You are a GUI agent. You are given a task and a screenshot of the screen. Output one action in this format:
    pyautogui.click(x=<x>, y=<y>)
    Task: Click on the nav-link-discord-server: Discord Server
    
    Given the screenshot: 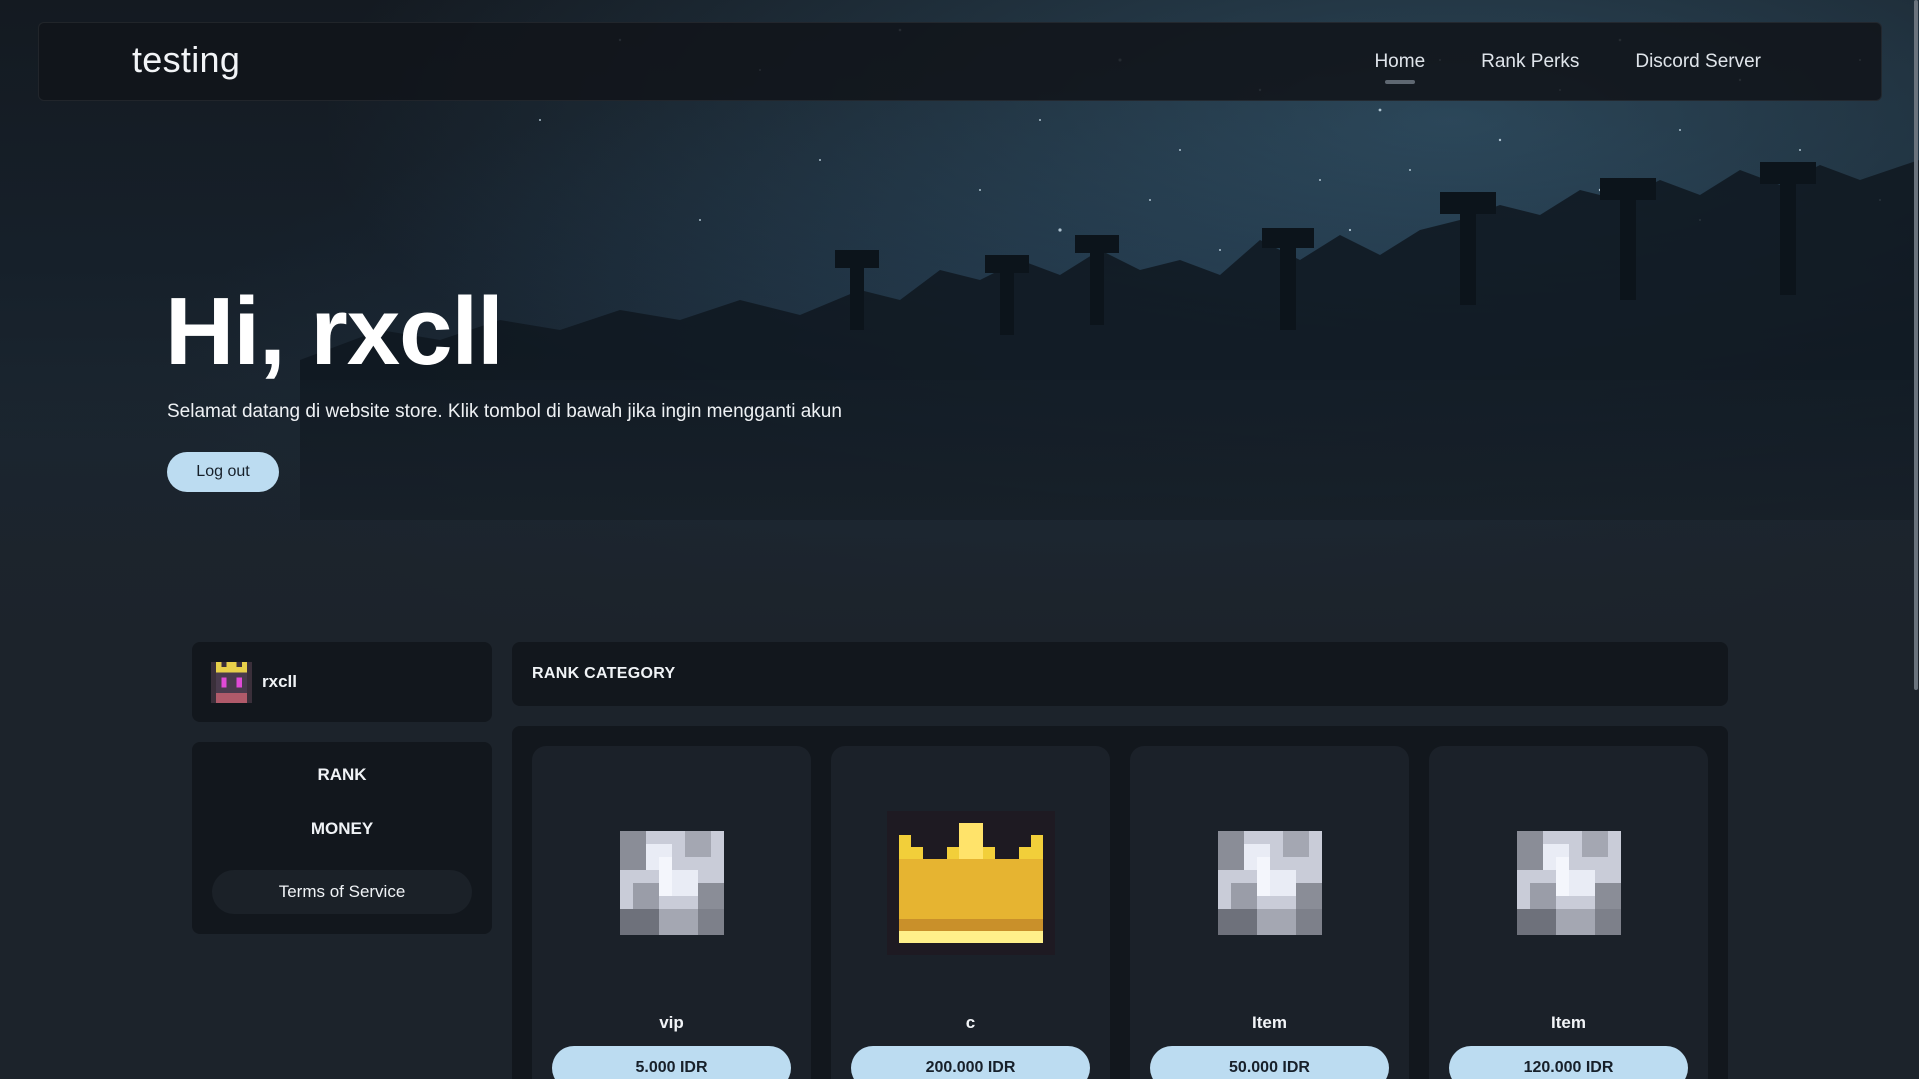 What is the action you would take?
    pyautogui.click(x=1698, y=62)
    